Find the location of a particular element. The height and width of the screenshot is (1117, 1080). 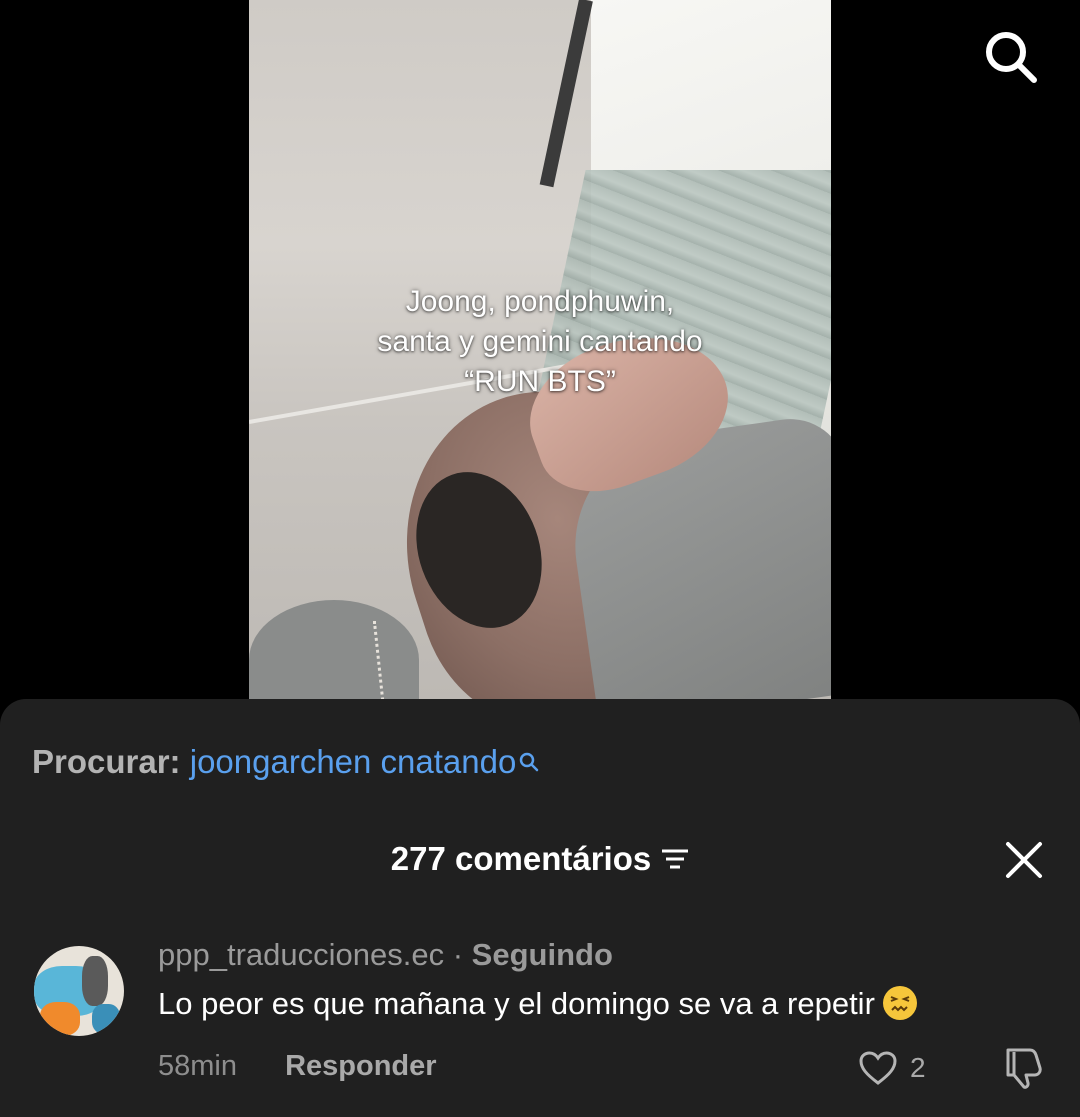

close-icon is located at coordinates (1024, 860).